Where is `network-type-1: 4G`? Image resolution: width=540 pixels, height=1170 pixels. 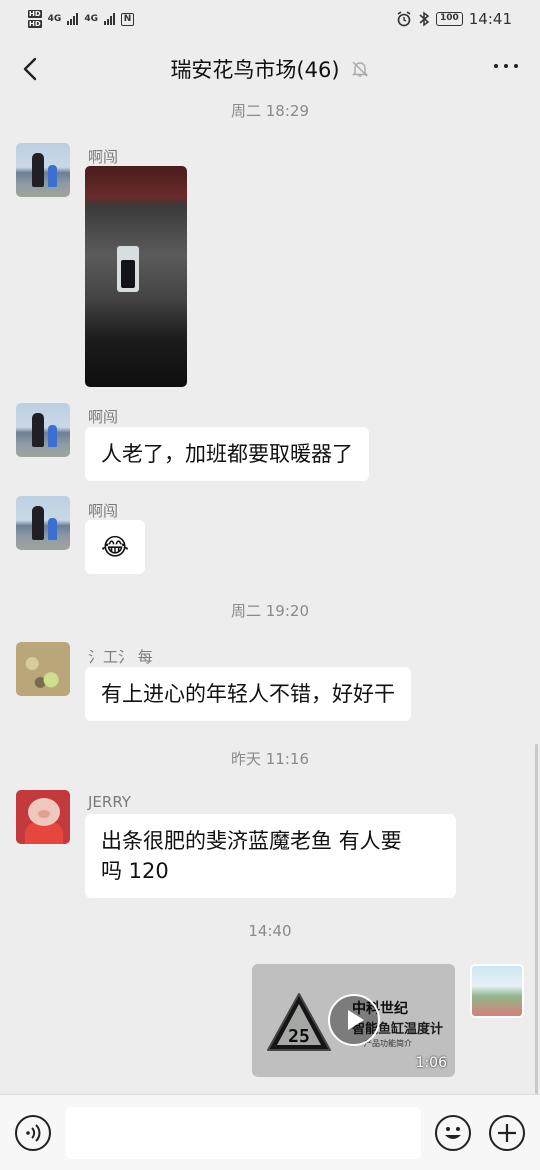
network-type-1: 4G is located at coordinates (54, 19).